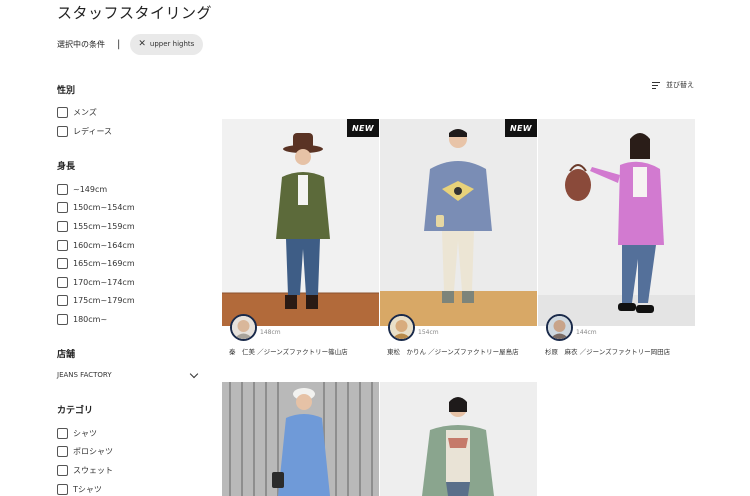 This screenshot has height=496, width=750. Describe the element at coordinates (619, 352) in the screenshot. I see `staff-name: 杉原 麻衣 ／ジーンズファクトリー岡田店` at that location.